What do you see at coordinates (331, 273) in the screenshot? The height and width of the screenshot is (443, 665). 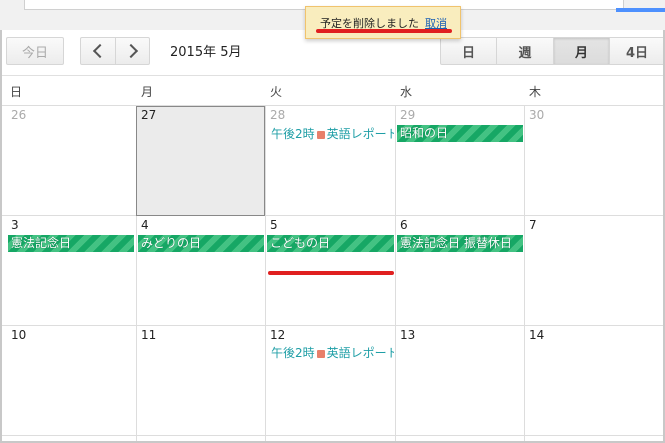 I see `annotation-underline-event` at bounding box center [331, 273].